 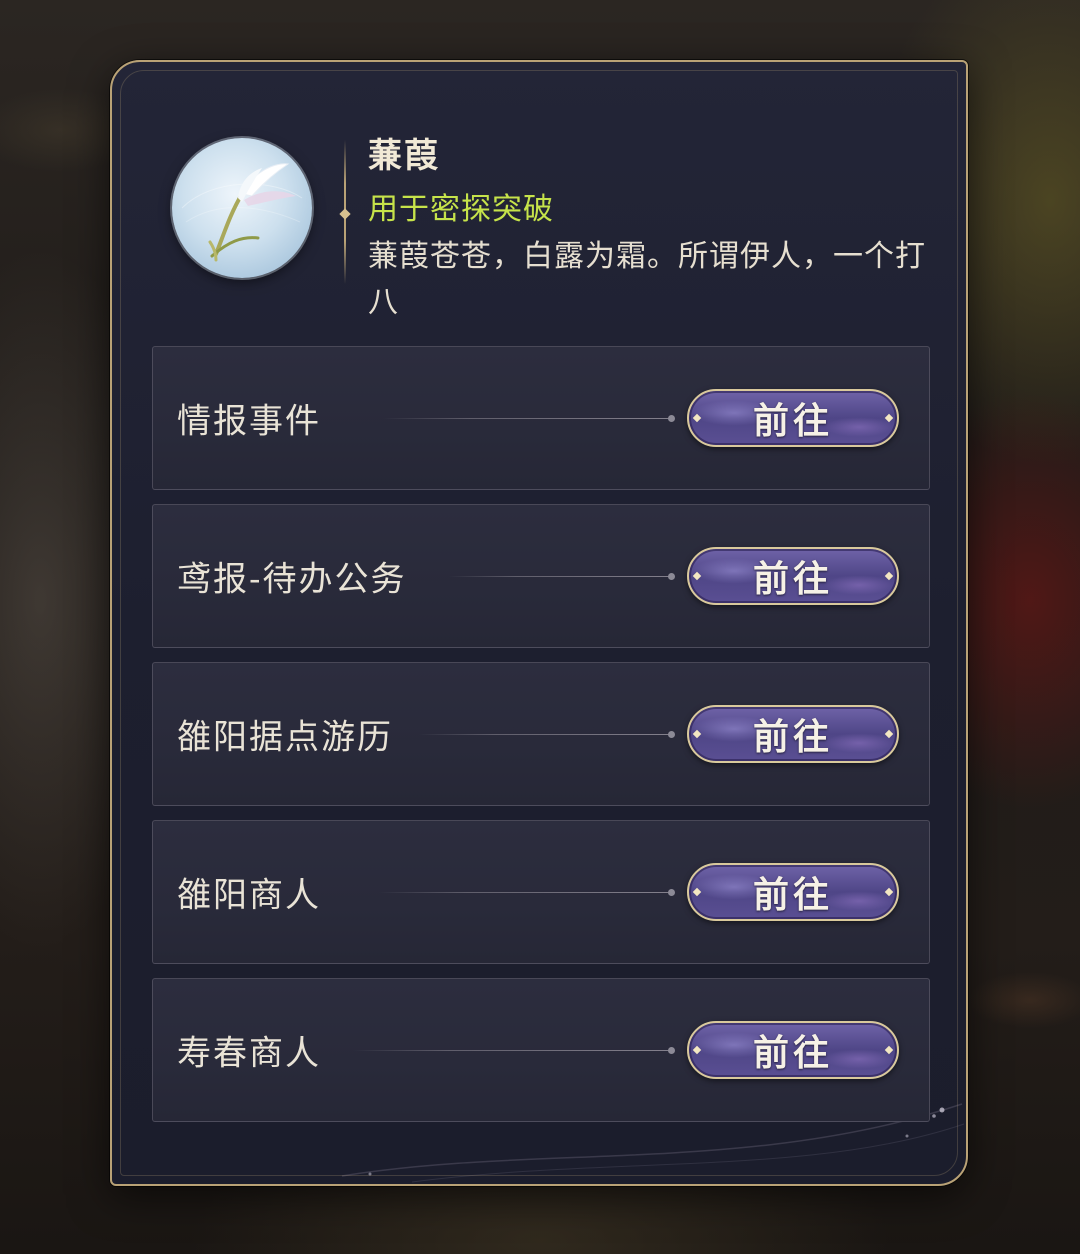 I want to click on source-row-luoyang-travel: 雒阳据点游历 前往, so click(x=541, y=734).